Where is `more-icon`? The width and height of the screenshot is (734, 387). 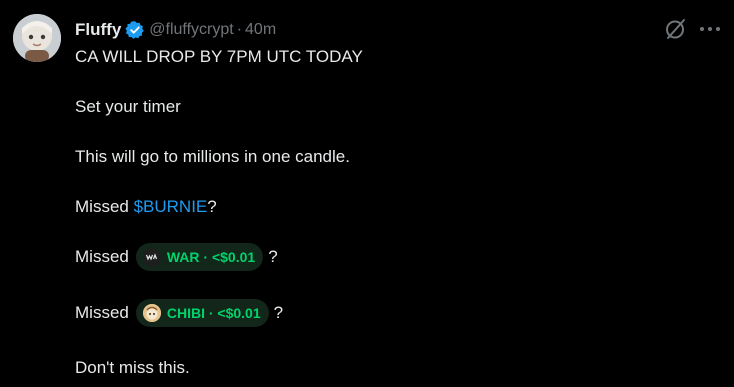 more-icon is located at coordinates (710, 29).